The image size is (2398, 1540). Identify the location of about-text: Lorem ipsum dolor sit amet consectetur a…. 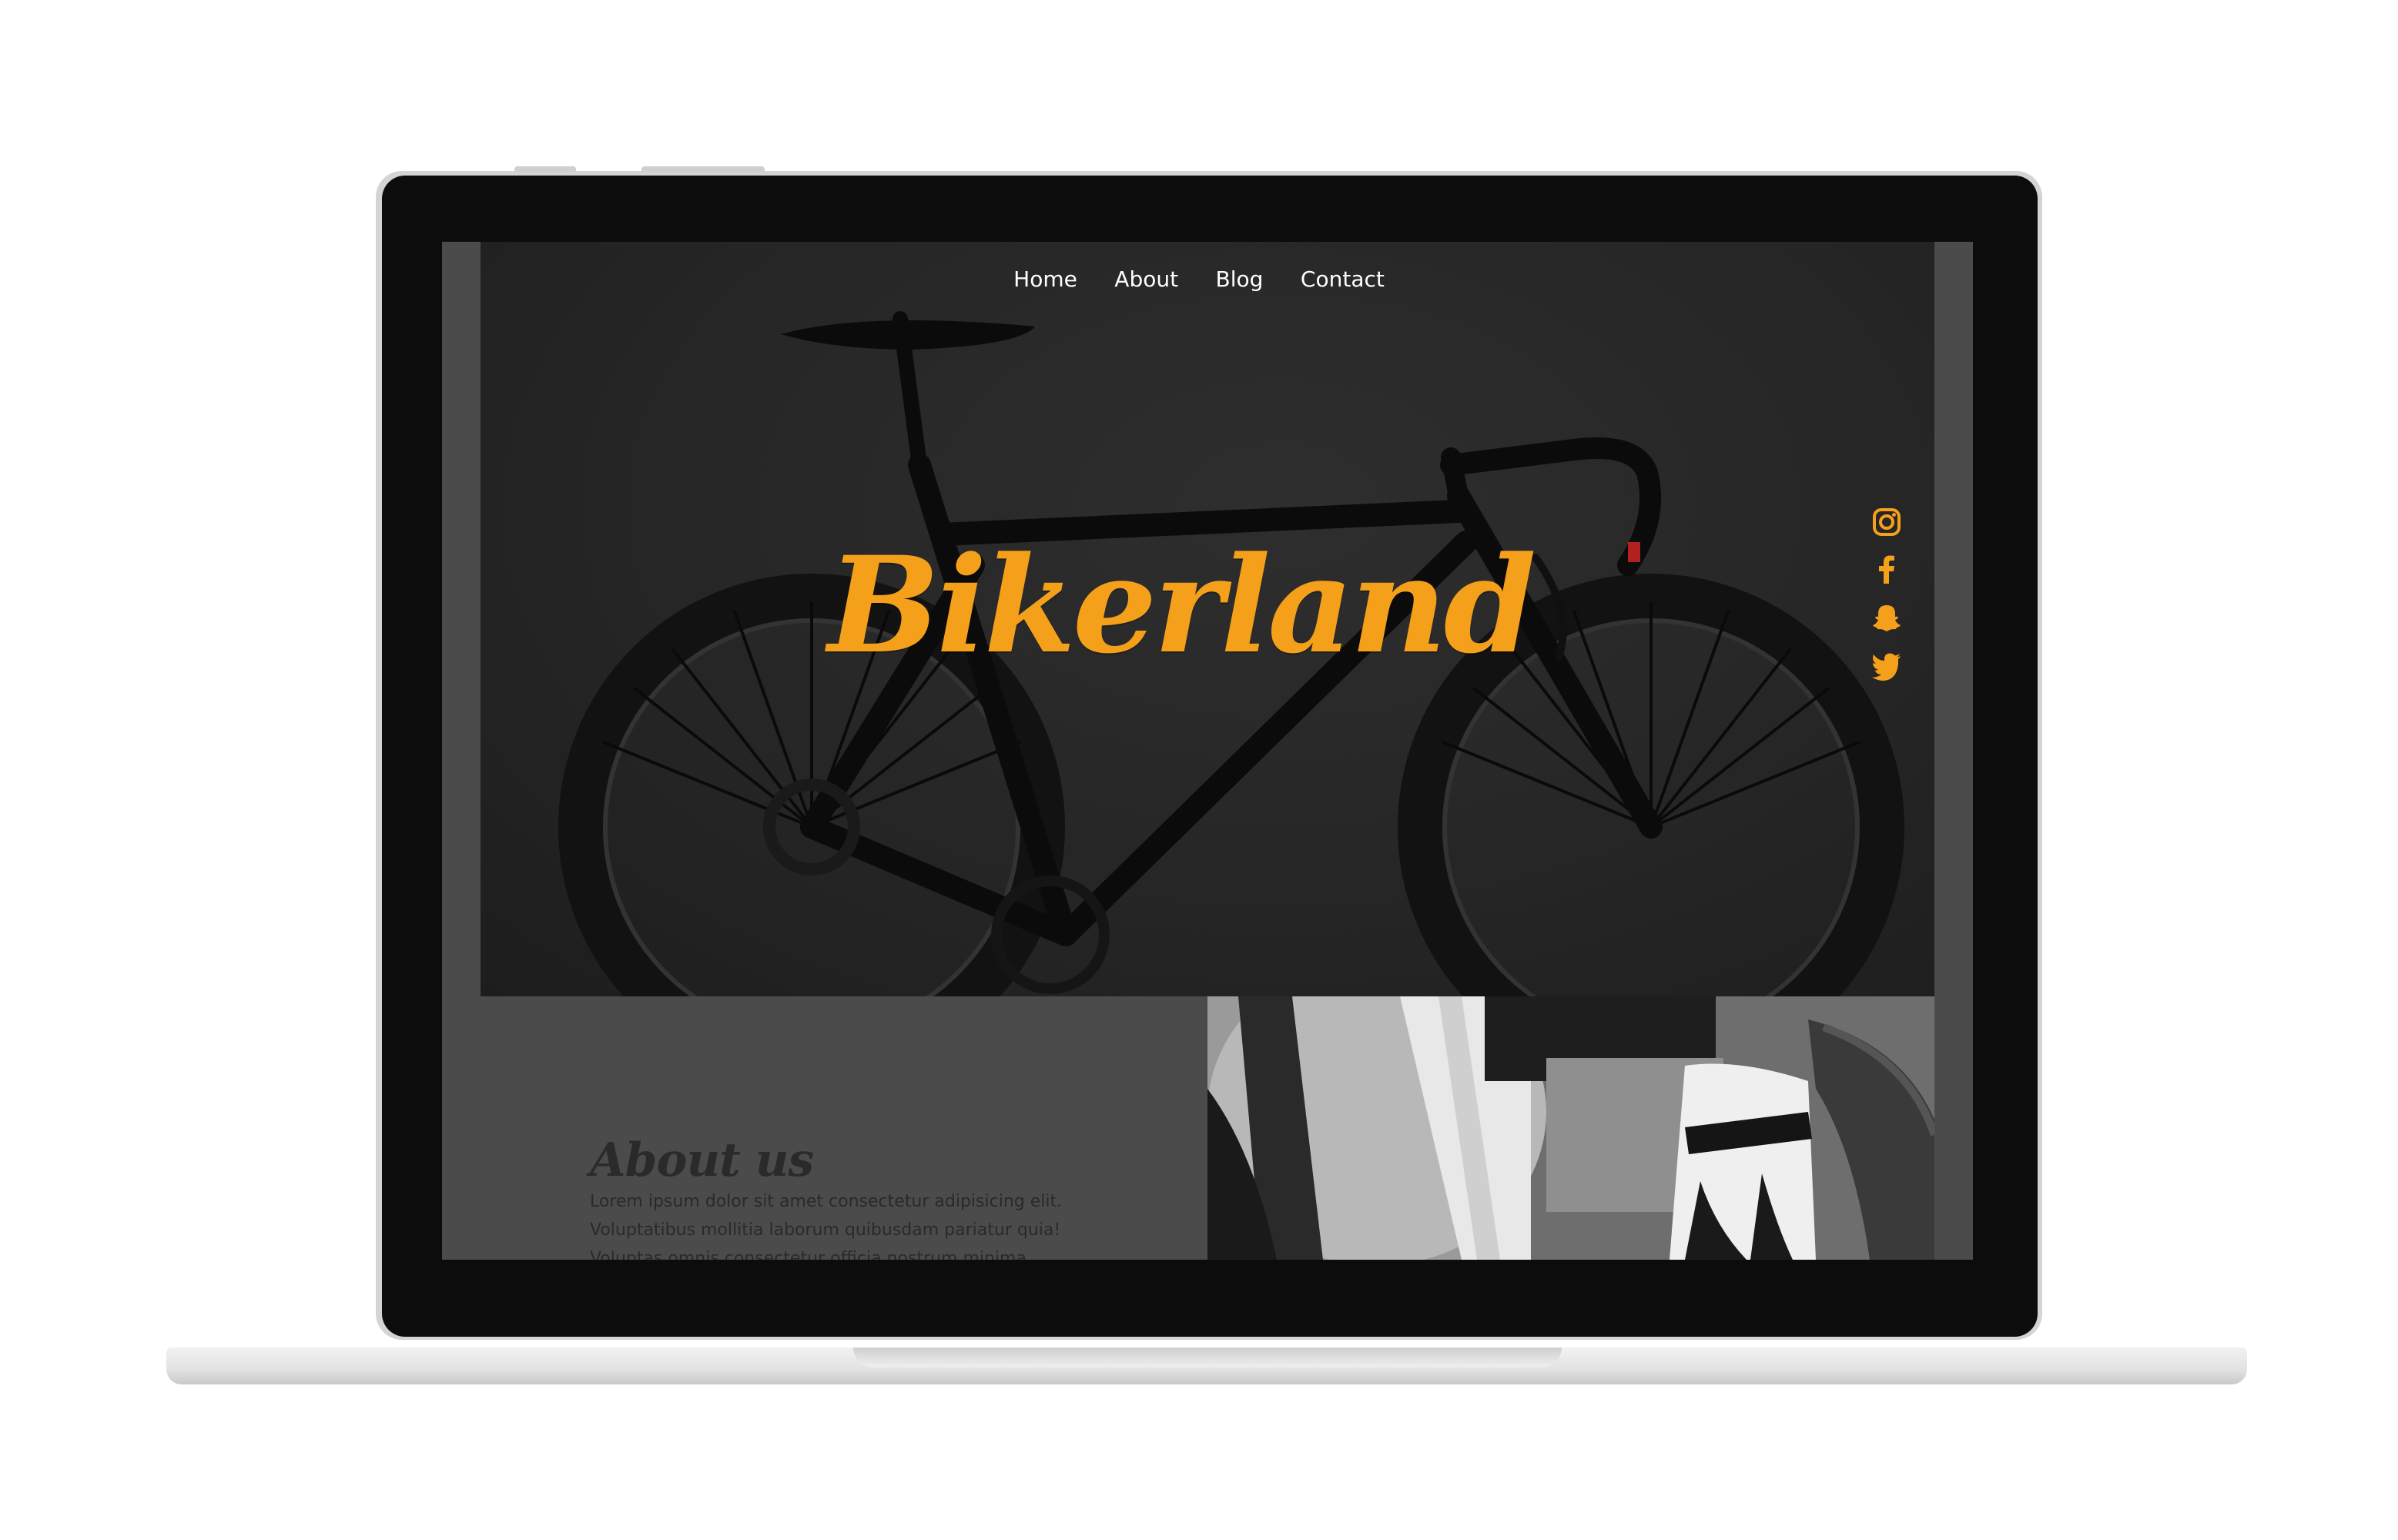
(827, 1226).